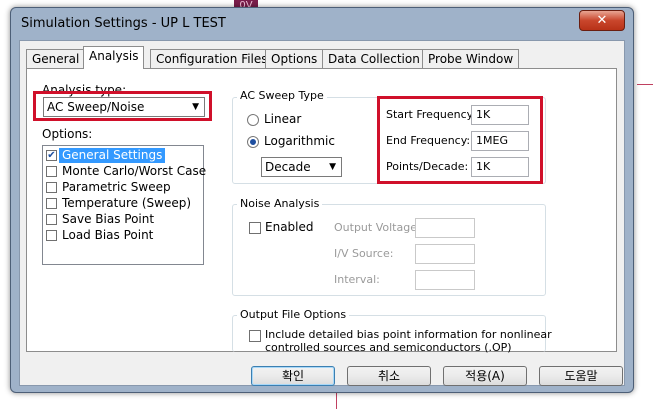 Image resolution: width=653 pixels, height=409 pixels. Describe the element at coordinates (485, 376) in the screenshot. I see `apply-button: 적용(A)` at that location.